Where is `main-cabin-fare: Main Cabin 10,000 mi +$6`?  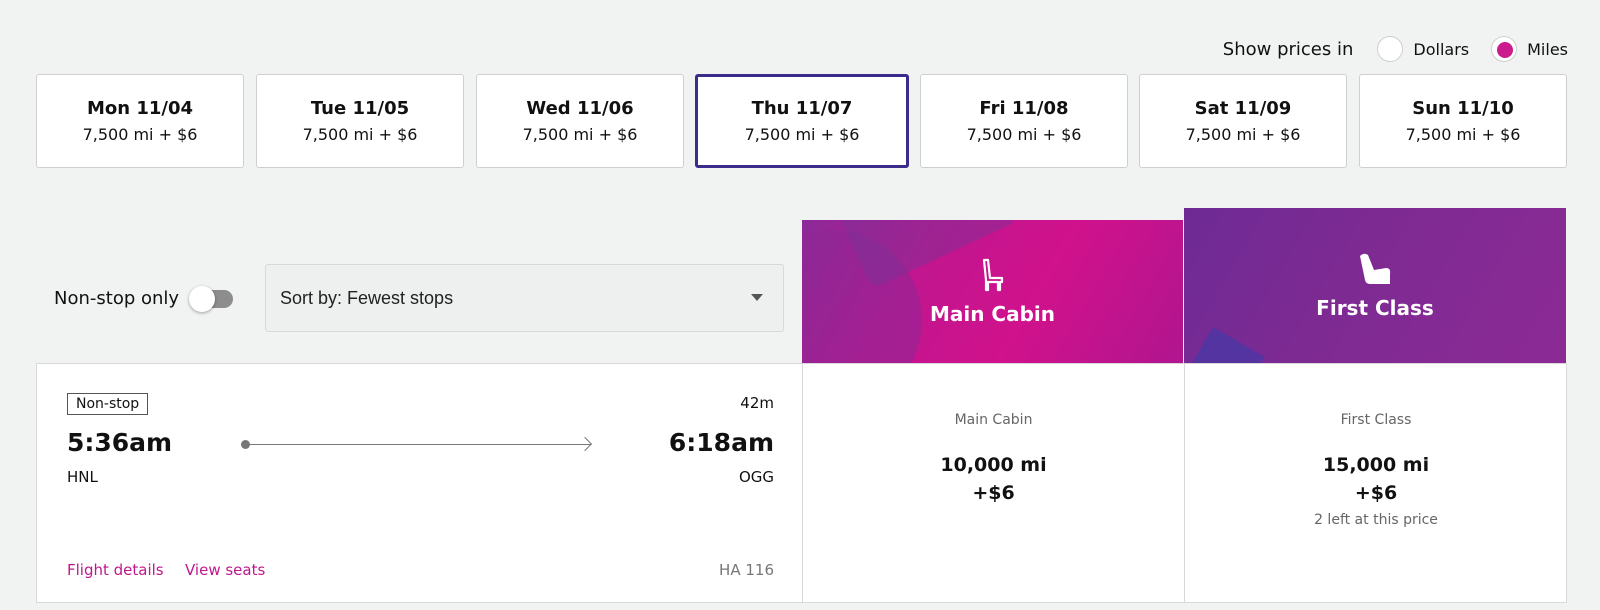 main-cabin-fare: Main Cabin 10,000 mi +$6 is located at coordinates (993, 483).